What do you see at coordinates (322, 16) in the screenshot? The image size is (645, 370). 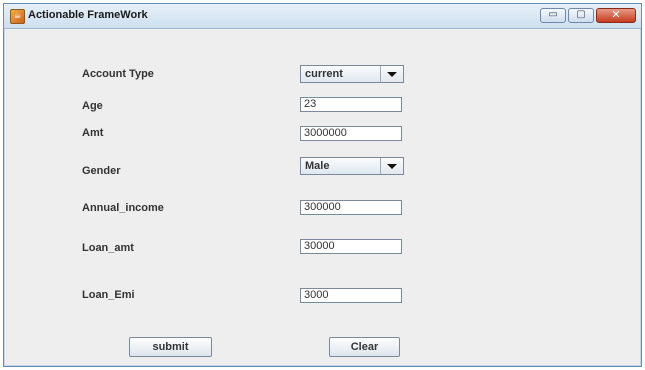 I see `title-bar: ☕ Actionable FrameWork ▭ ▢ ✕` at bounding box center [322, 16].